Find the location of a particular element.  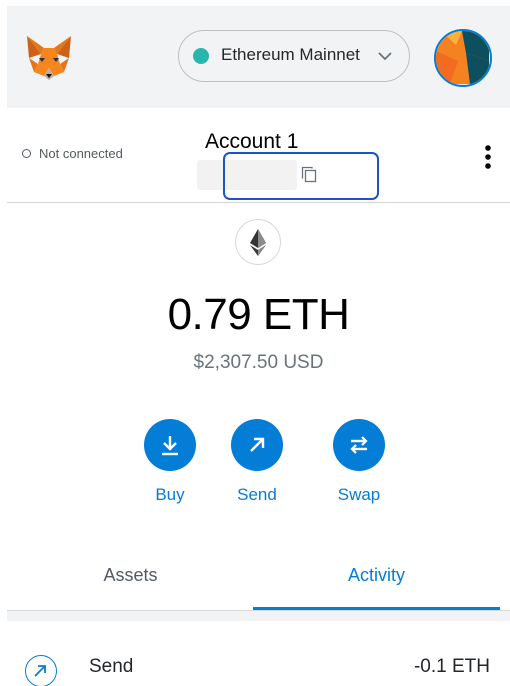

download-icon is located at coordinates (170, 445).